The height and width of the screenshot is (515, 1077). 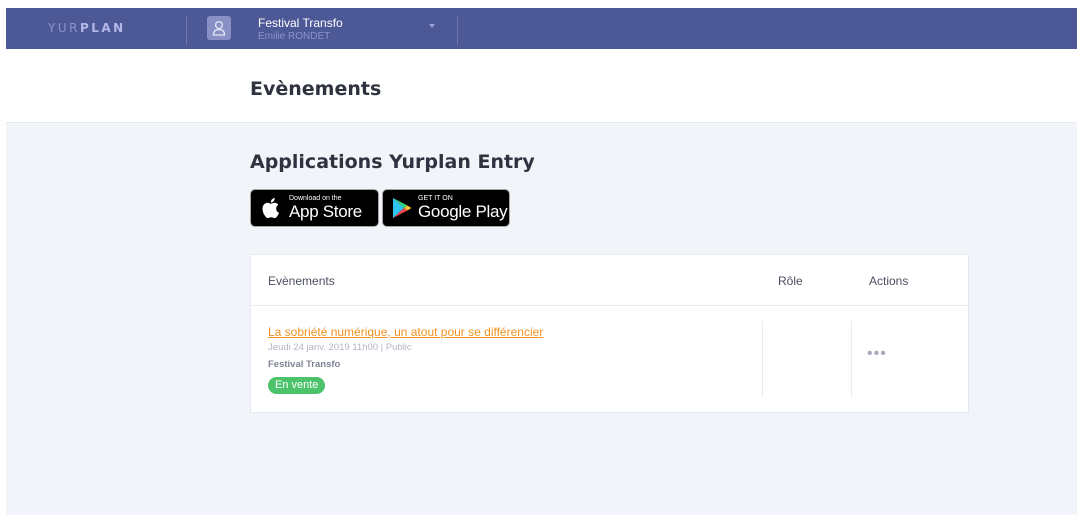 I want to click on google-play-button: GET IT ON Google Play, so click(x=446, y=208).